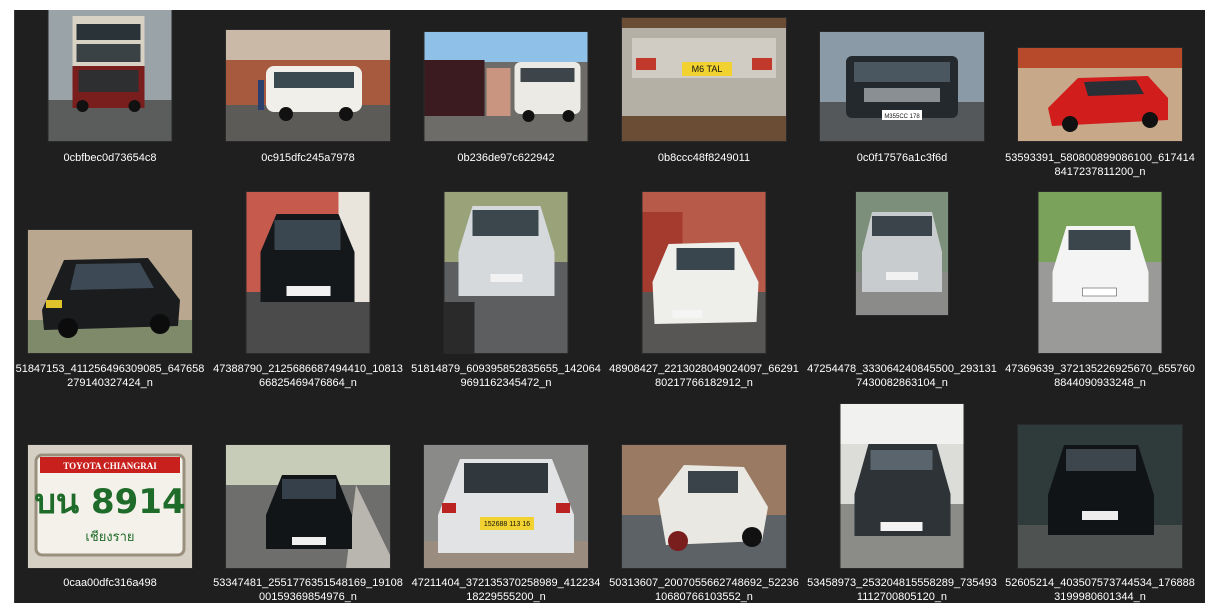 Image resolution: width=1215 pixels, height=605 pixels. What do you see at coordinates (110, 466) in the screenshot?
I see `dealer-text: TOYOTA CHIANGRAI` at bounding box center [110, 466].